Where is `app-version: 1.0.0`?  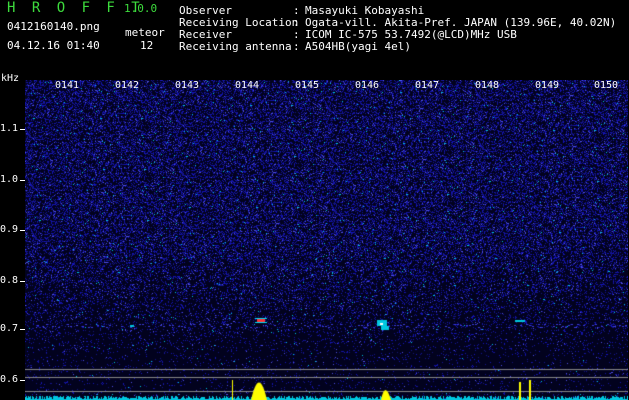 app-version: 1.0.0 is located at coordinates (141, 8).